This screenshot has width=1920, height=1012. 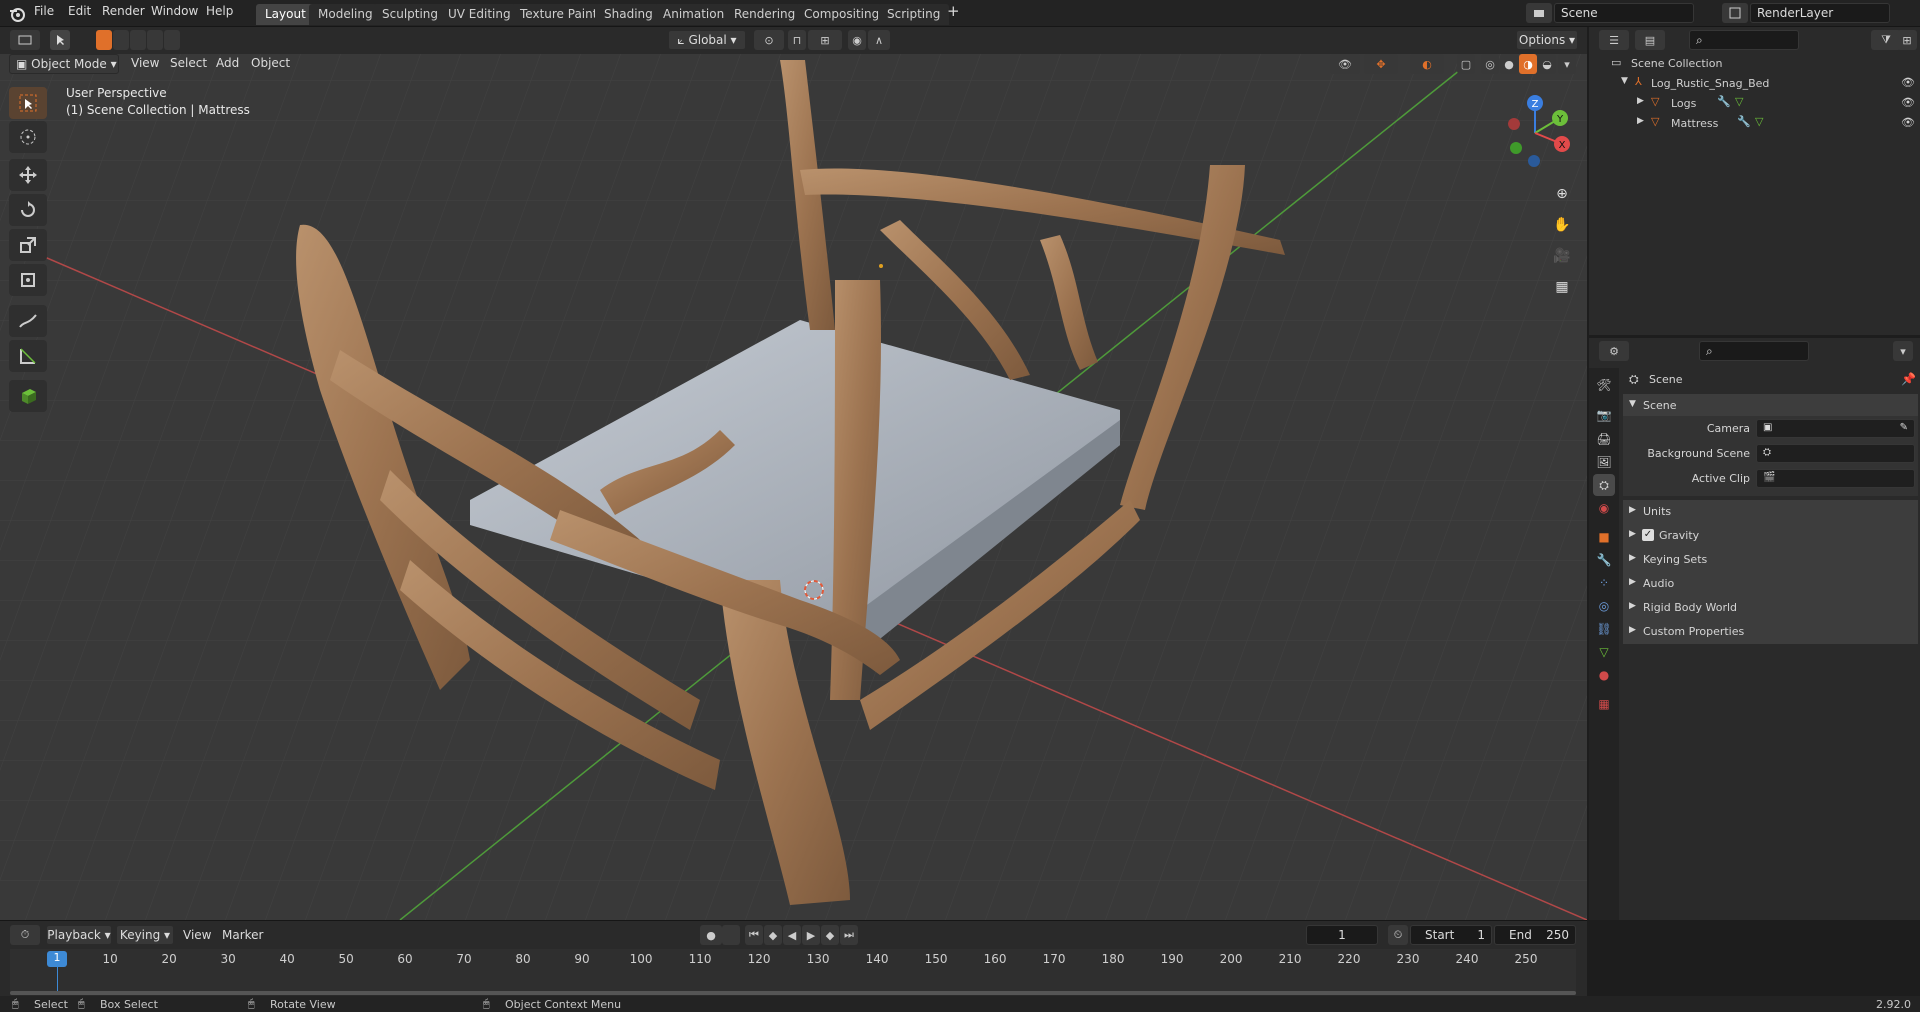 What do you see at coordinates (1604, 606) in the screenshot?
I see `physics-tab-icon: ◎` at bounding box center [1604, 606].